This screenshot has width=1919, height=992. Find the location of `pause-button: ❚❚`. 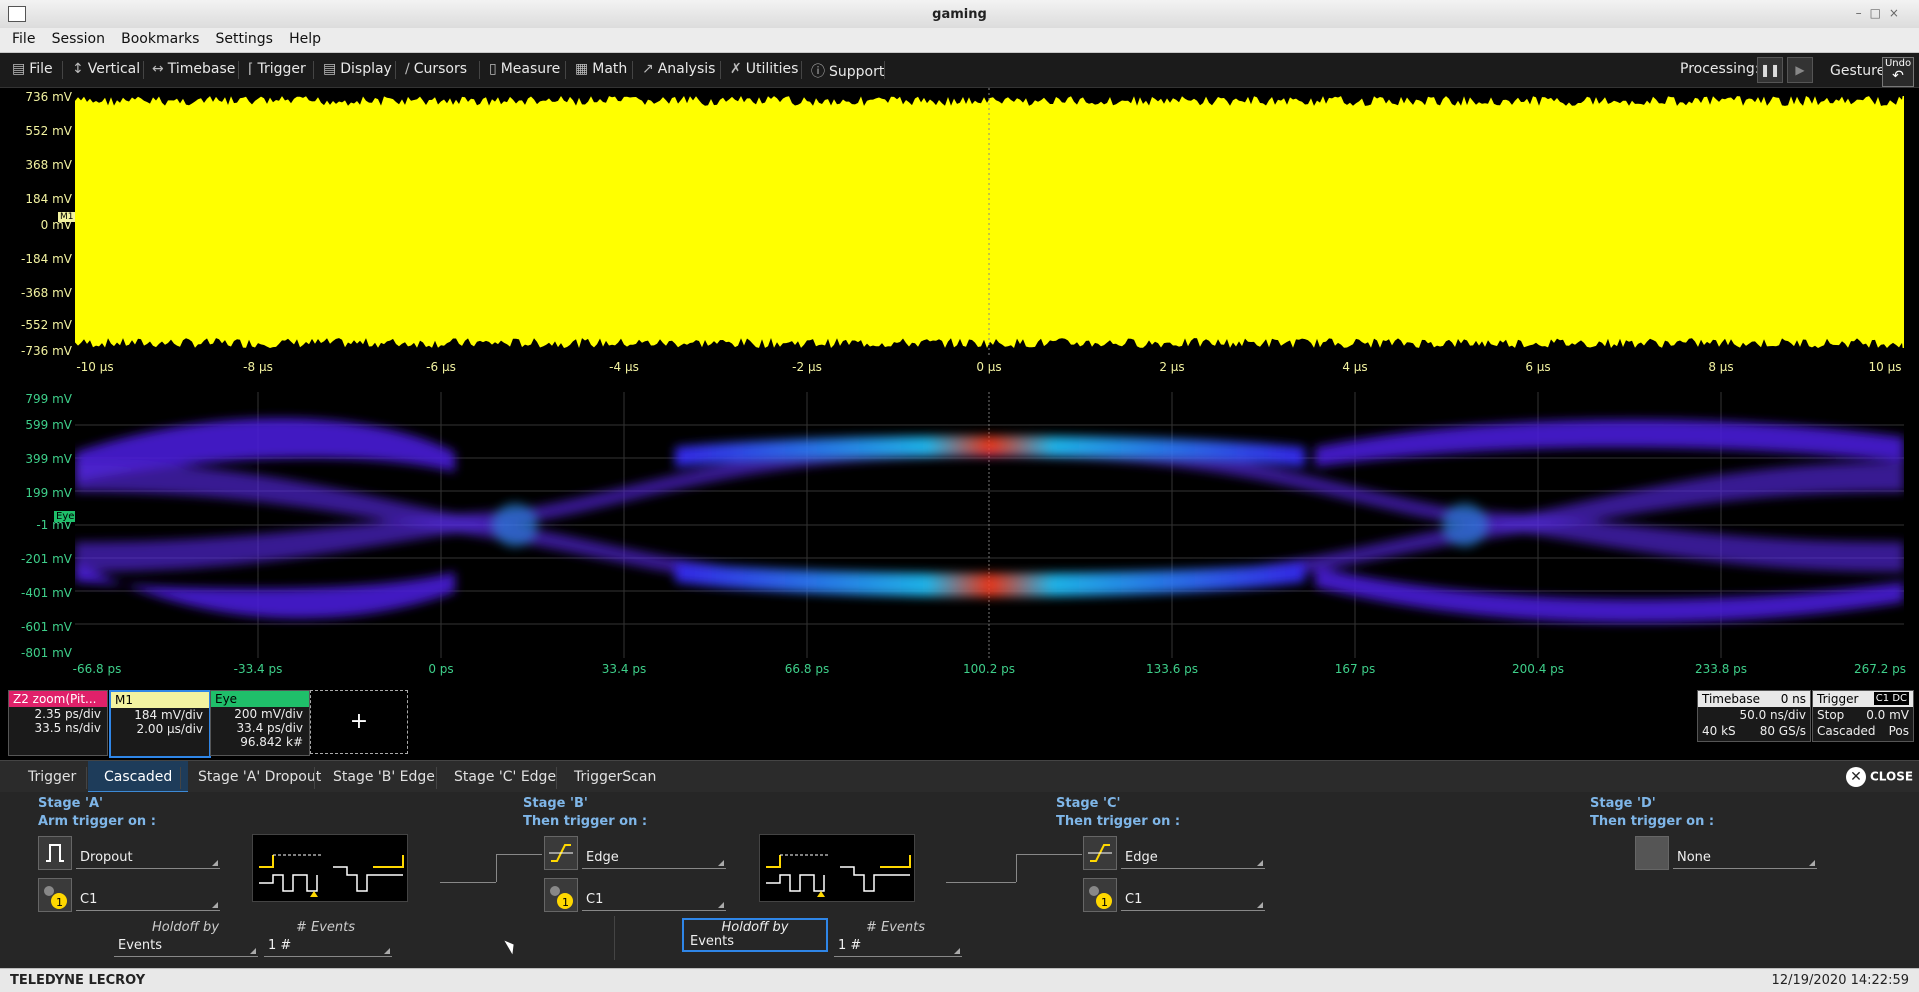

pause-button: ❚❚ is located at coordinates (1770, 70).